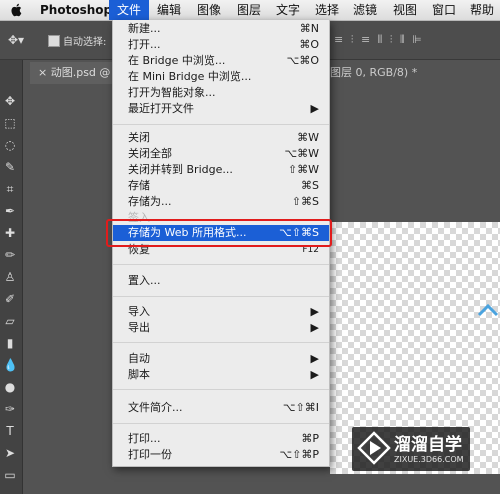 Image resolution: width=500 pixels, height=494 pixels. What do you see at coordinates (221, 312) in the screenshot?
I see `menu-item-import: 导入 ▶` at bounding box center [221, 312].